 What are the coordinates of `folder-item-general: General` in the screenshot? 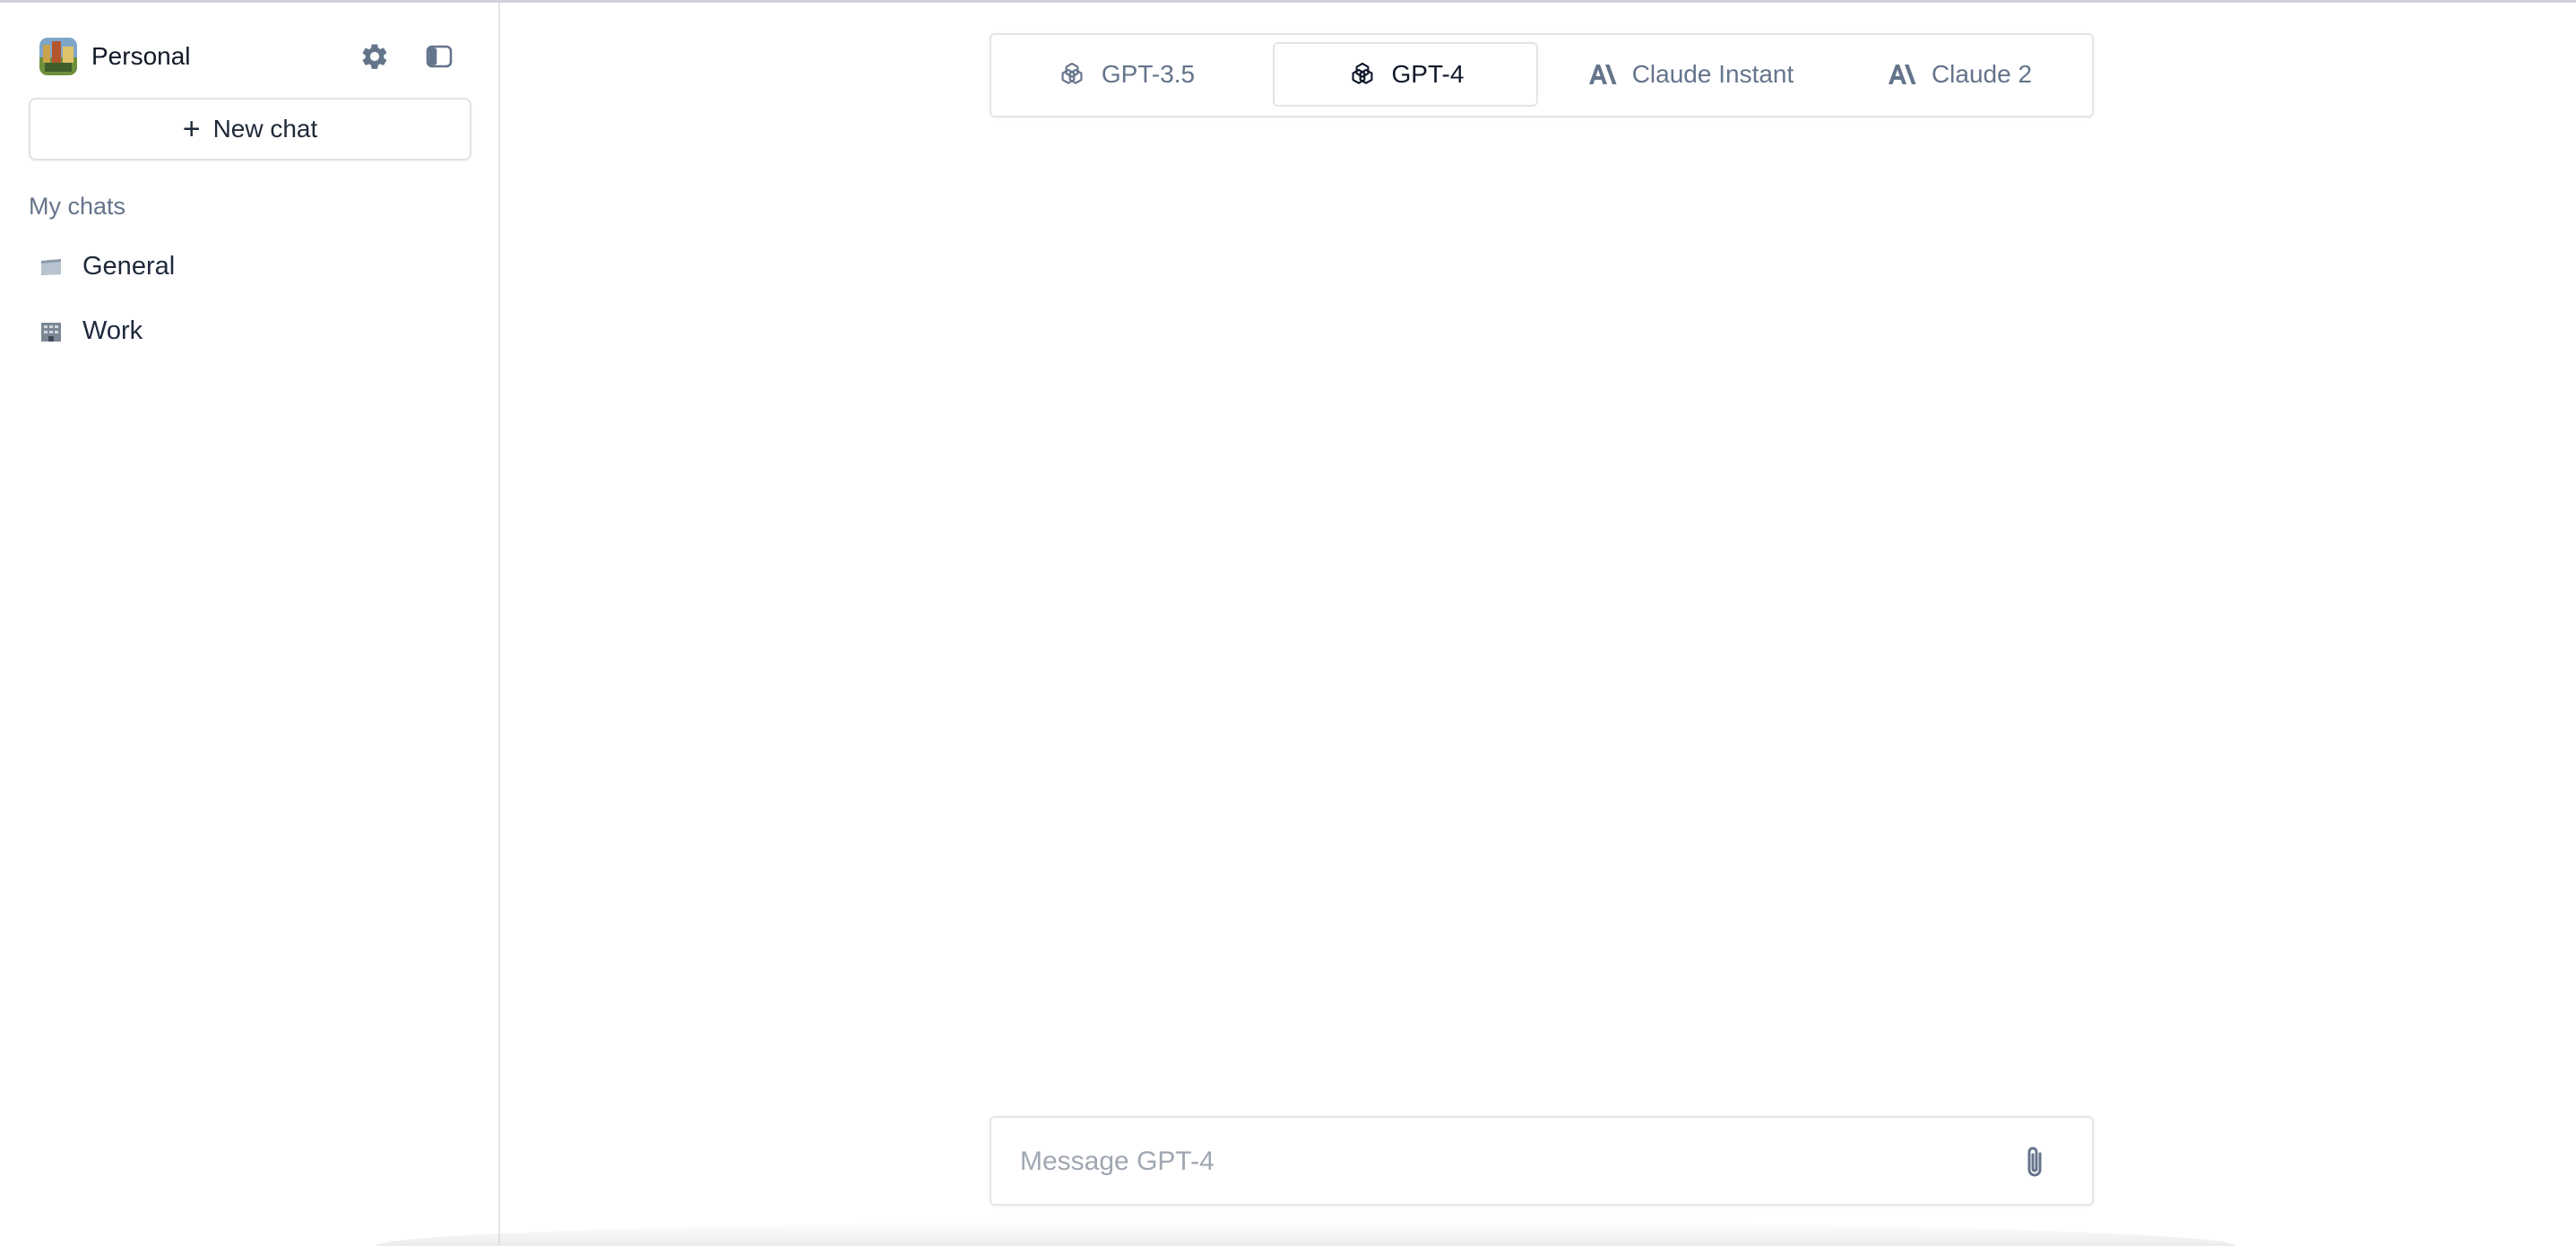 It's located at (107, 266).